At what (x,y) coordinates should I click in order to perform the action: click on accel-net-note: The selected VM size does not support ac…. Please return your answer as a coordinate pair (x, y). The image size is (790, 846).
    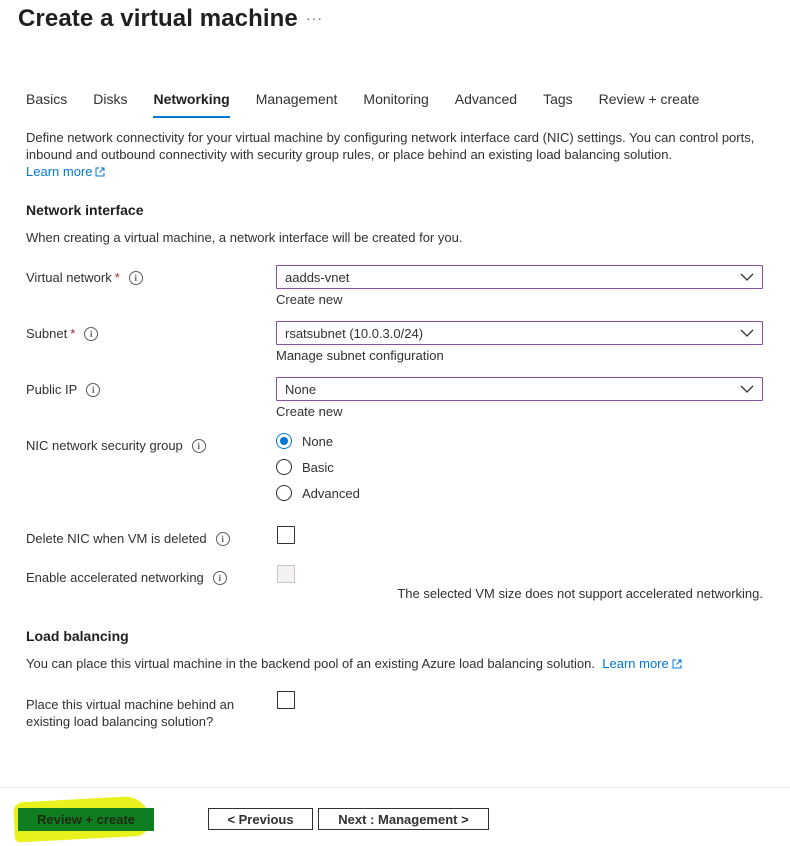
    Looking at the image, I should click on (580, 593).